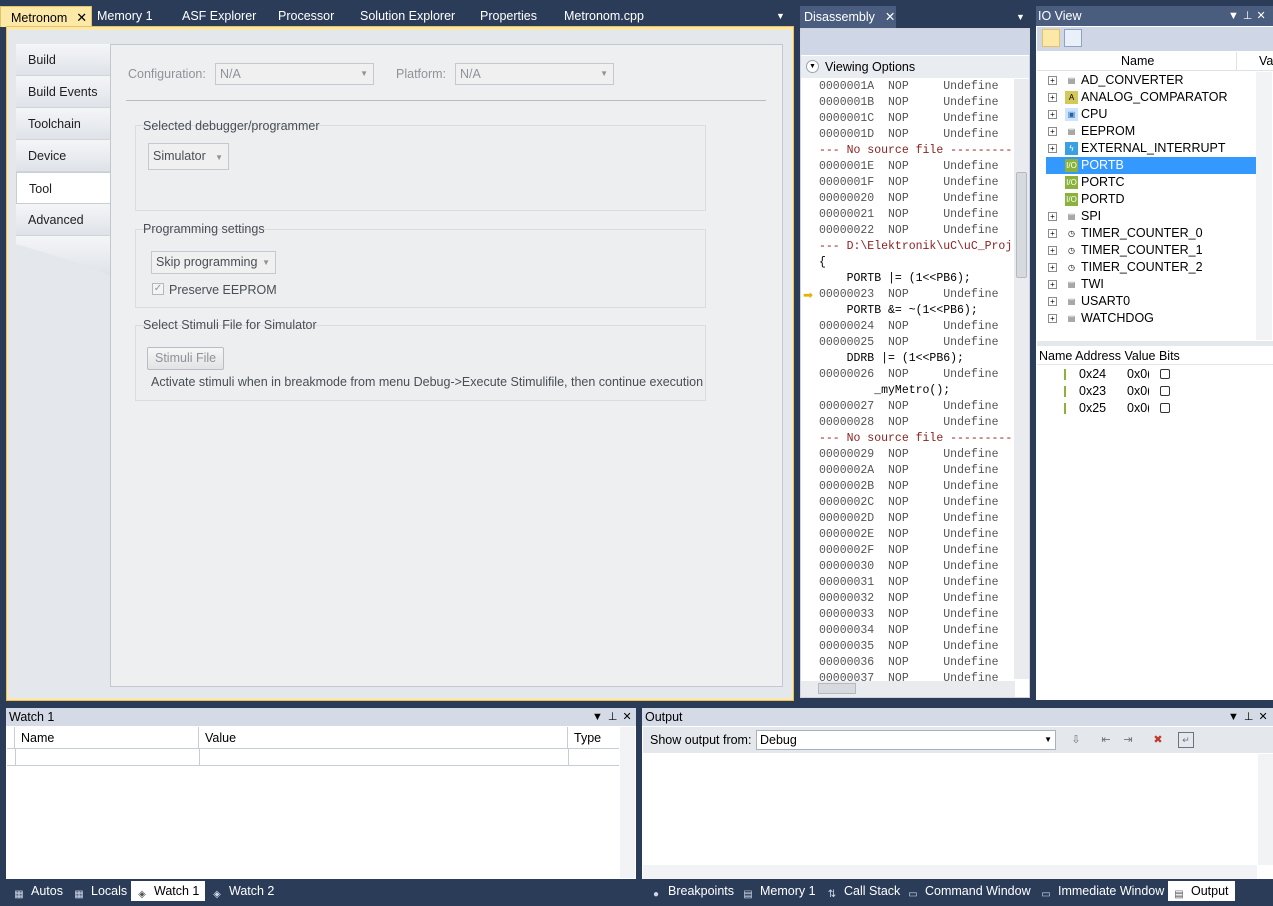 The height and width of the screenshot is (906, 1273). I want to click on disassembly-line: 00000030 NOP Undefine, so click(909, 567).